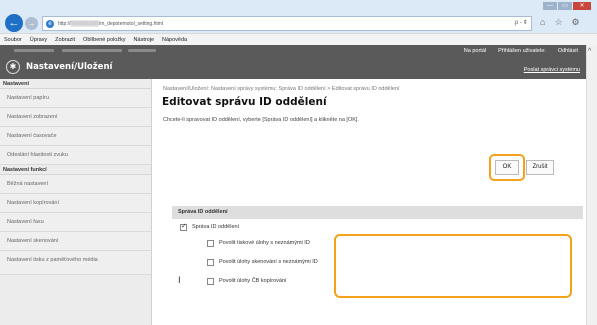 The image size is (597, 325). What do you see at coordinates (568, 51) in the screenshot?
I see `logout-link: Odhlásit` at bounding box center [568, 51].